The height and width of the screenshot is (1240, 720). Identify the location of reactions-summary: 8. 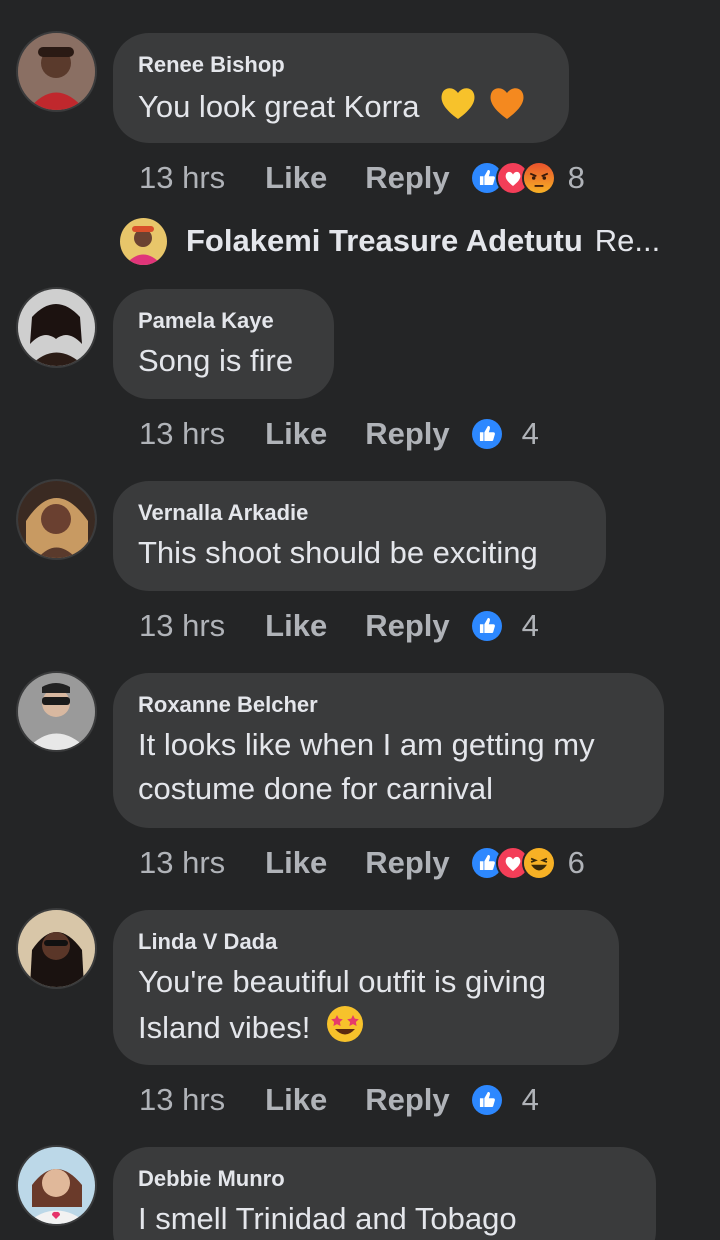
(527, 178).